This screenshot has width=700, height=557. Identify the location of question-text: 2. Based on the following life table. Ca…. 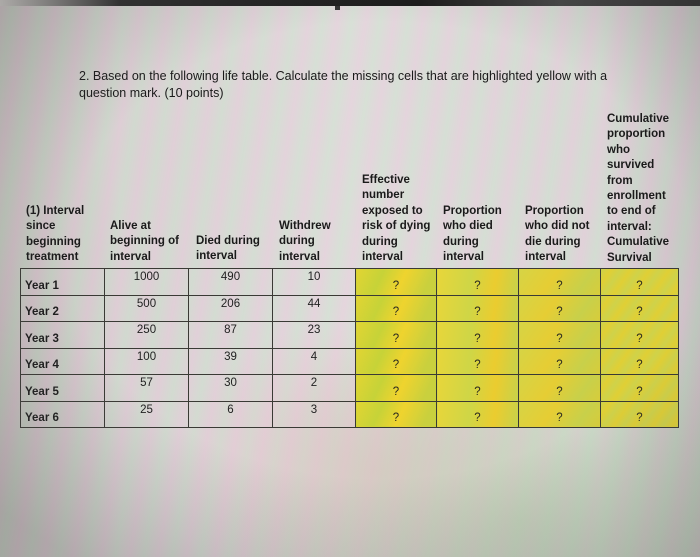
(343, 84).